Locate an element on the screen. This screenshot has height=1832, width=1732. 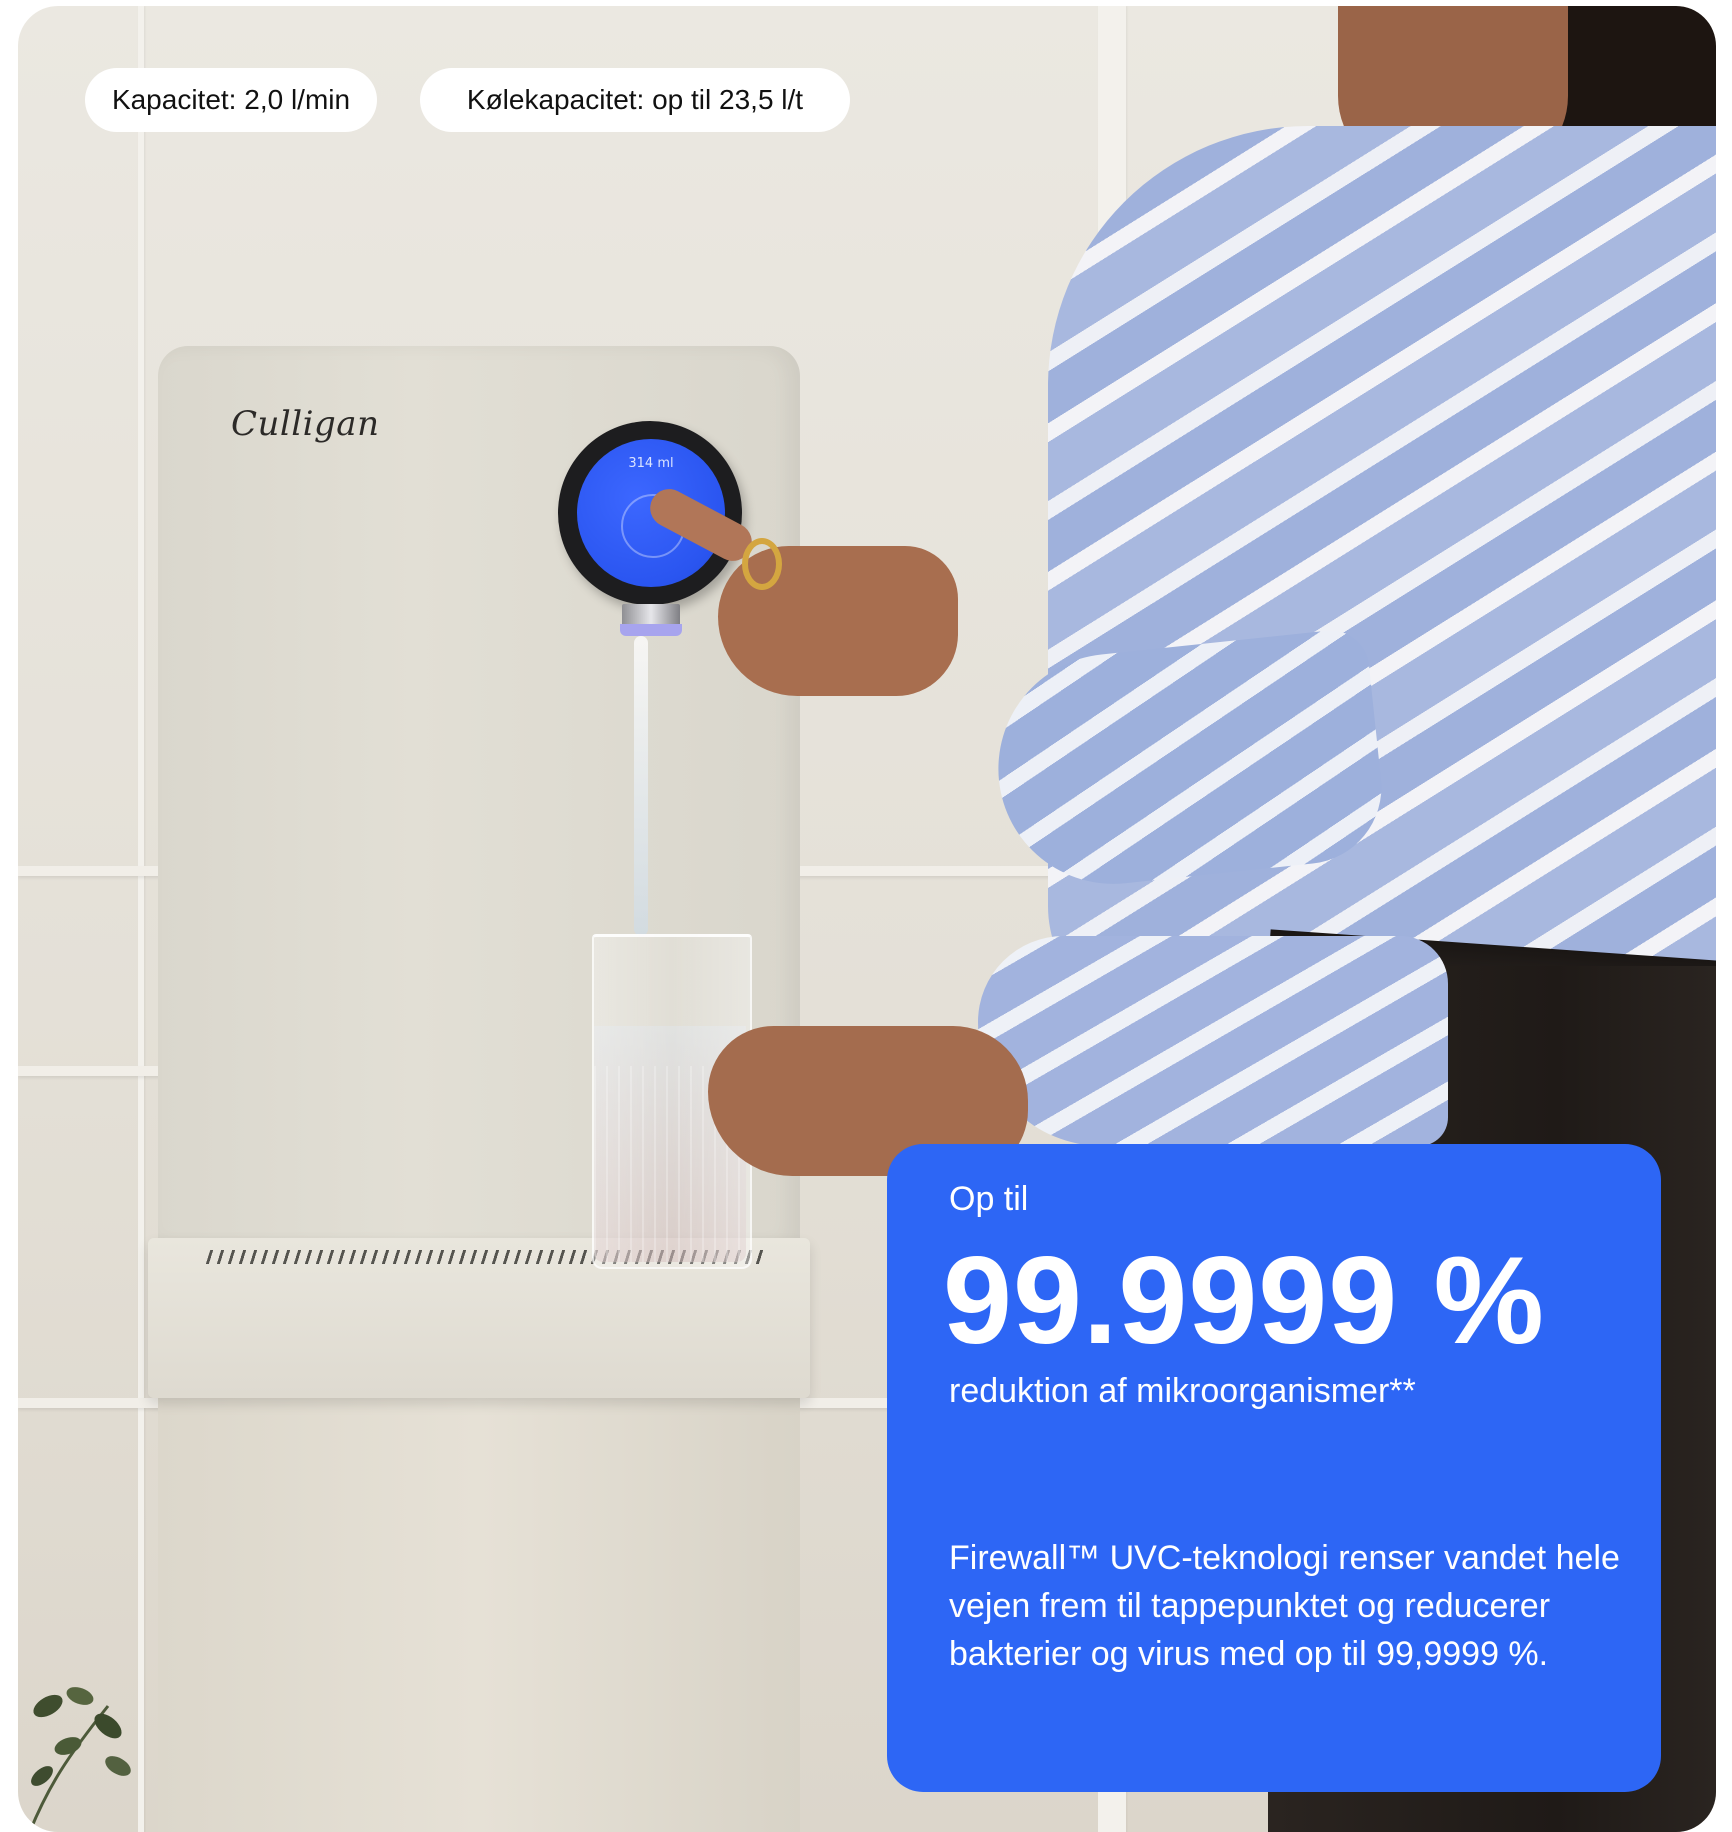
spout-light is located at coordinates (651, 630).